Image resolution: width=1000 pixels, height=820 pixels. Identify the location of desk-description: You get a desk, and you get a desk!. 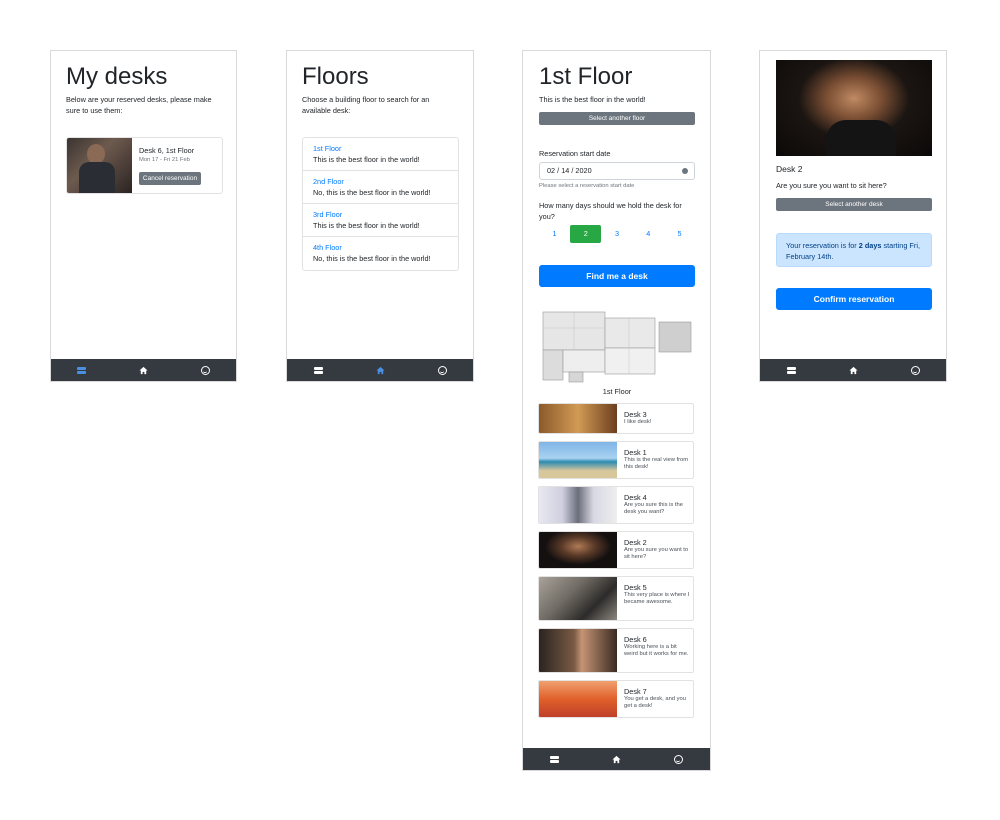
(655, 702).